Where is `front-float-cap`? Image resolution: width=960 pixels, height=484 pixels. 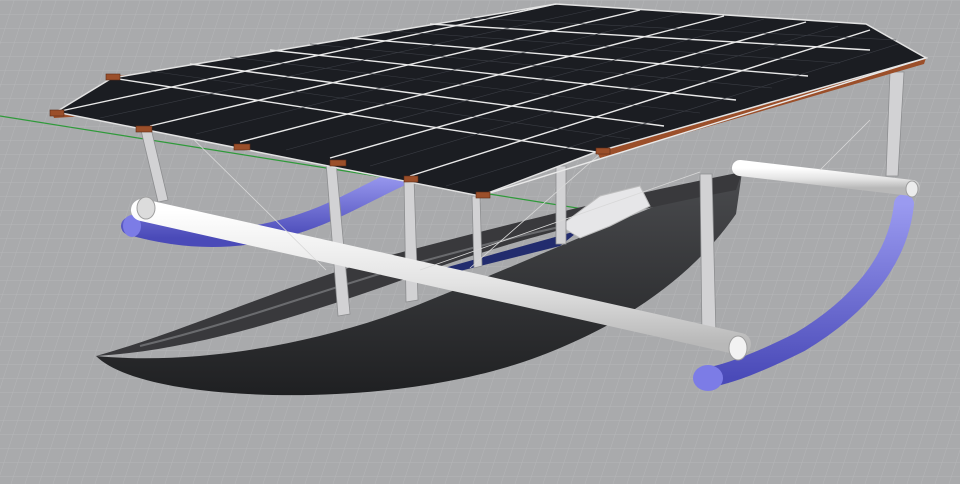
front-float-cap is located at coordinates (708, 378).